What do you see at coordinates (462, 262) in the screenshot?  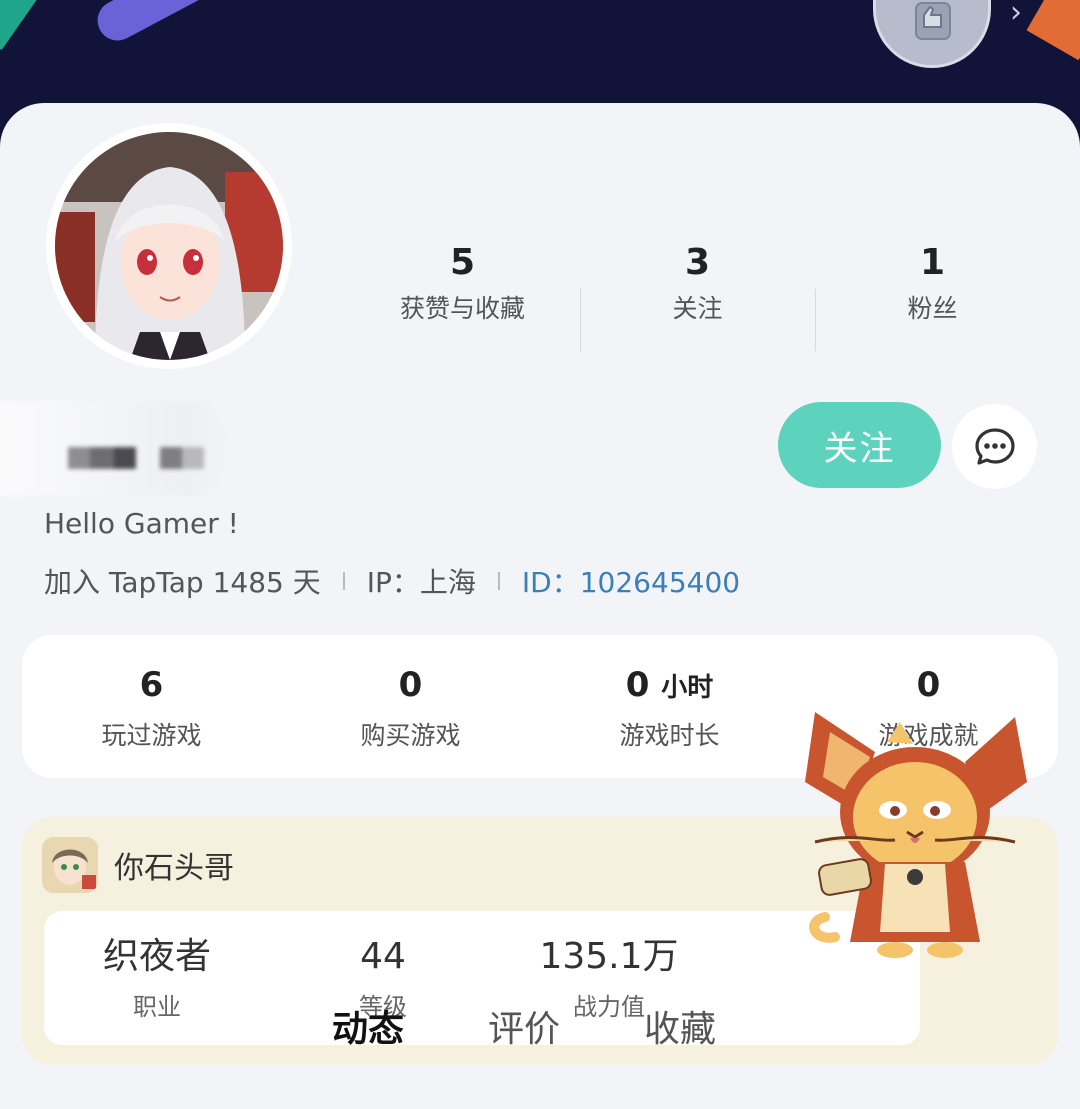 I see `stat-value: 5` at bounding box center [462, 262].